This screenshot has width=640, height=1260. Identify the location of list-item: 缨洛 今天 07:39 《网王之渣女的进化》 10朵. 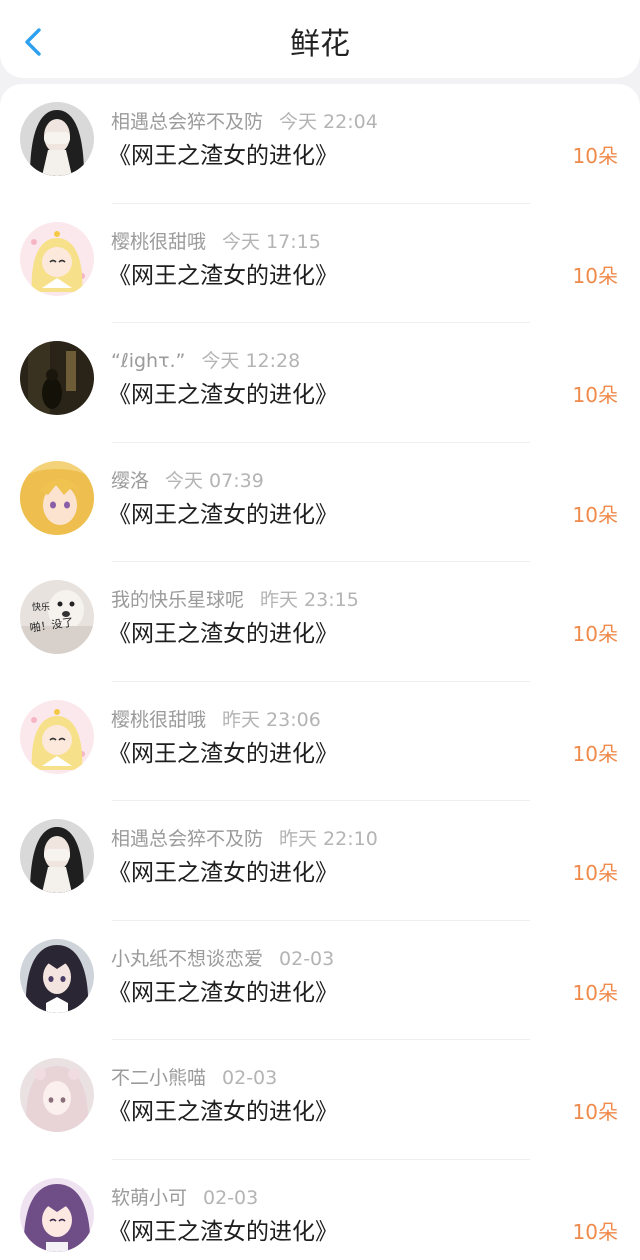
(320, 503).